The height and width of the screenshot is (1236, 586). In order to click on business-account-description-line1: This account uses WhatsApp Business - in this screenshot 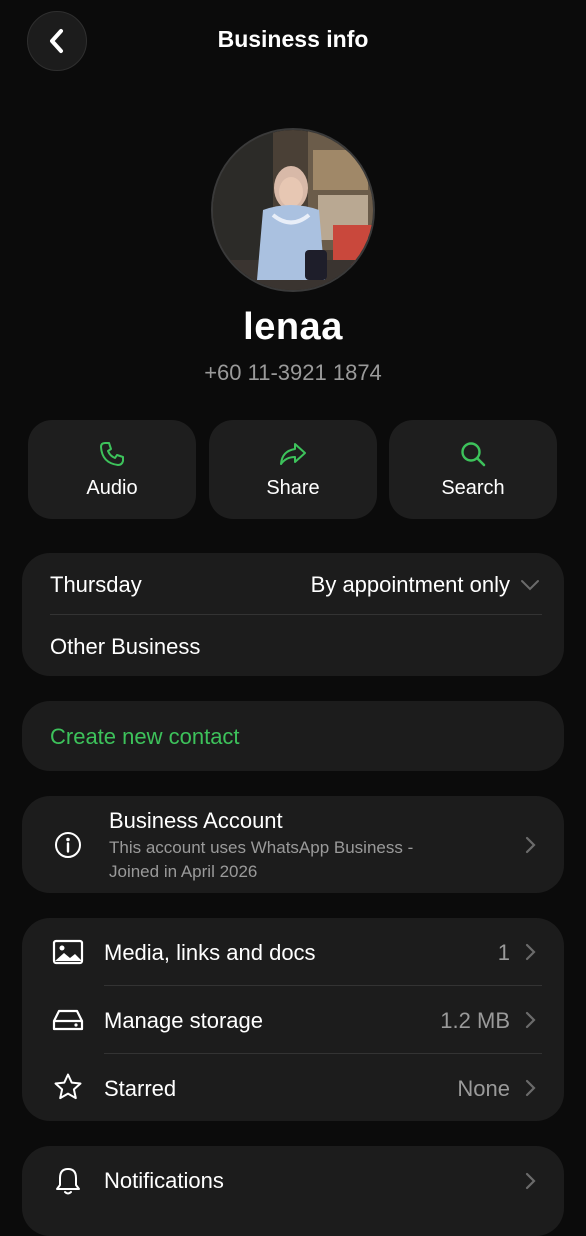, I will do `click(261, 847)`.